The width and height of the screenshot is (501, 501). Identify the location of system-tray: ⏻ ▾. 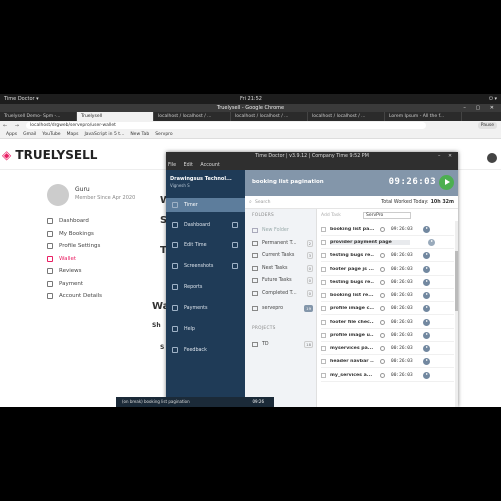
(493, 99).